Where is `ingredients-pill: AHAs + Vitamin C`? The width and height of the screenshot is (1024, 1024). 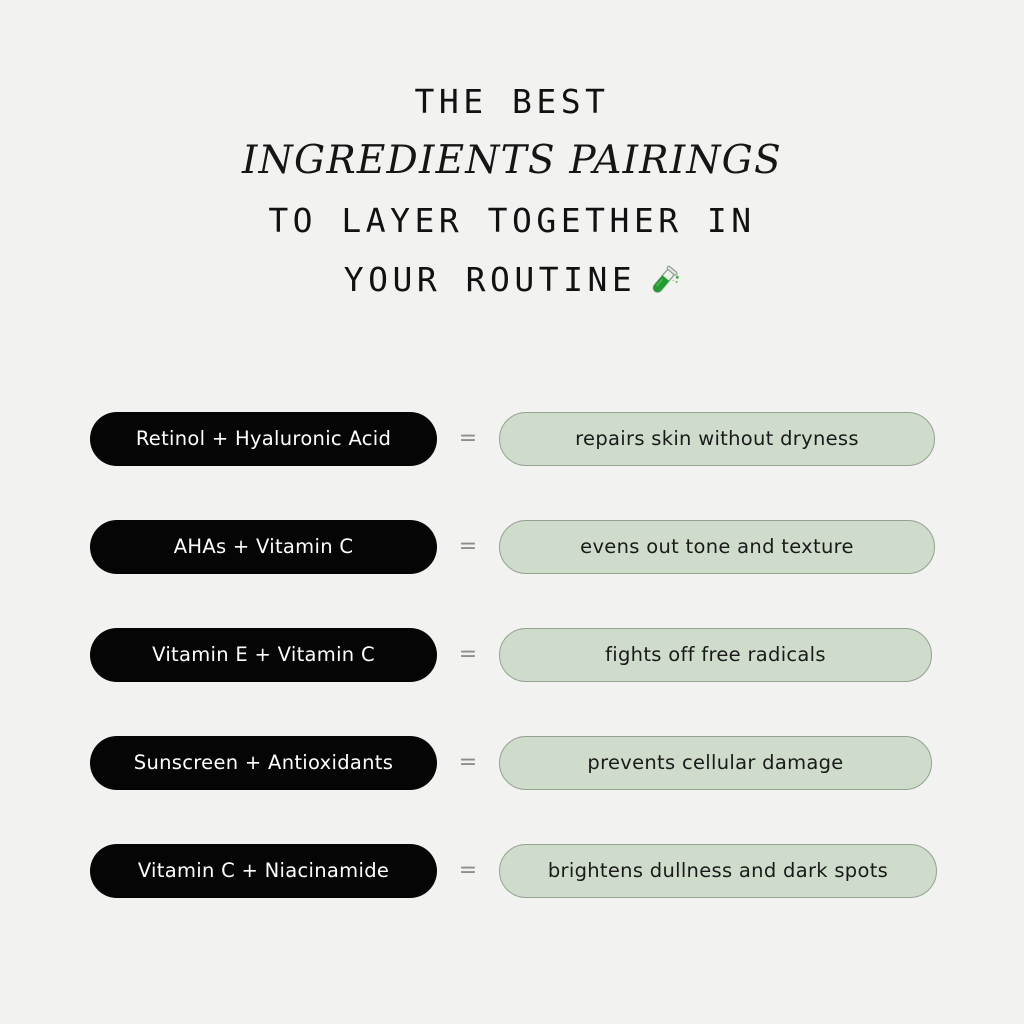
ingredients-pill: AHAs + Vitamin C is located at coordinates (263, 547).